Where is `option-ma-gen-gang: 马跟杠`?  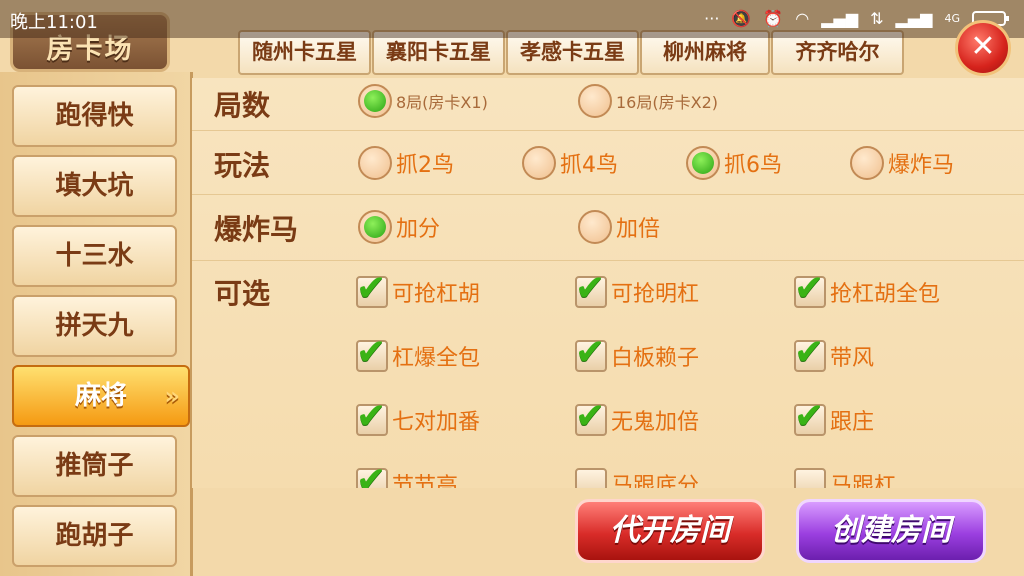
option-ma-gen-gang: 马跟杠 is located at coordinates (845, 478).